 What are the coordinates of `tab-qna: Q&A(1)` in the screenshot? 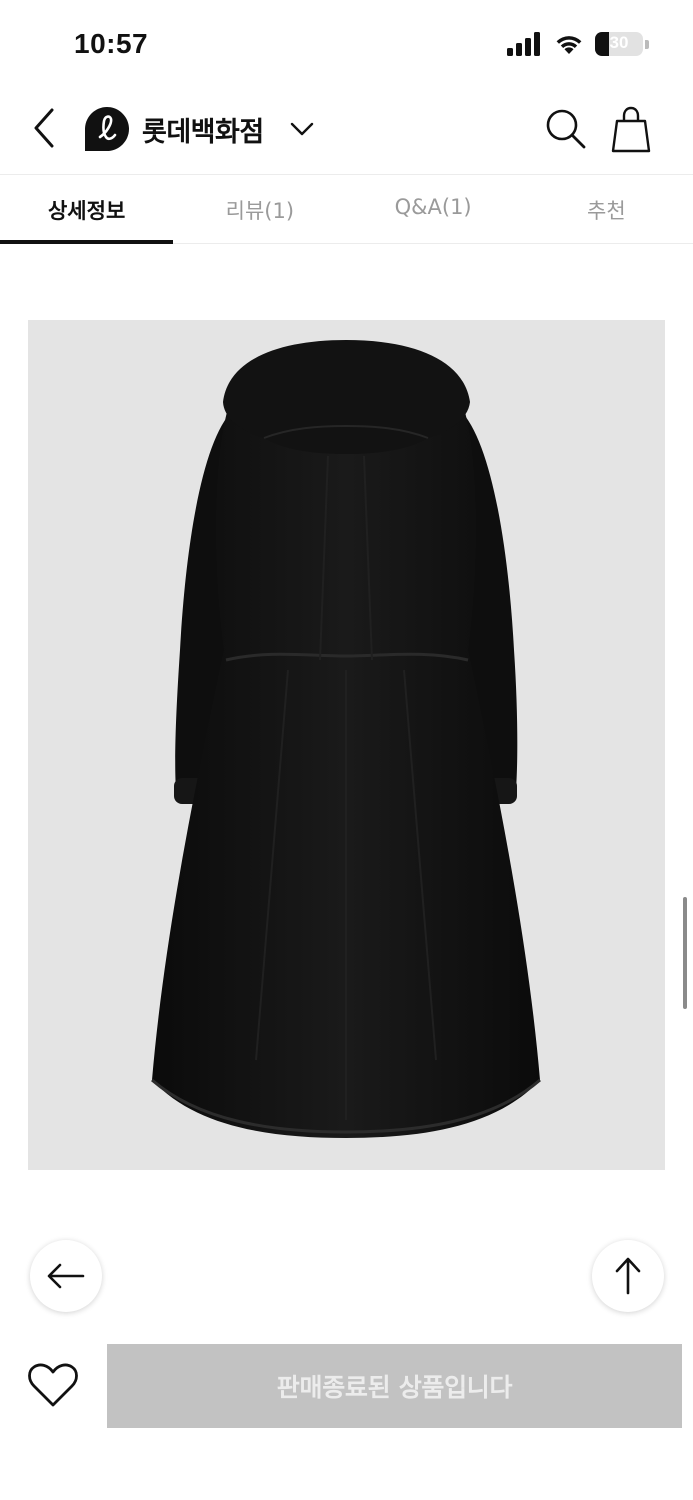 It's located at (433, 209).